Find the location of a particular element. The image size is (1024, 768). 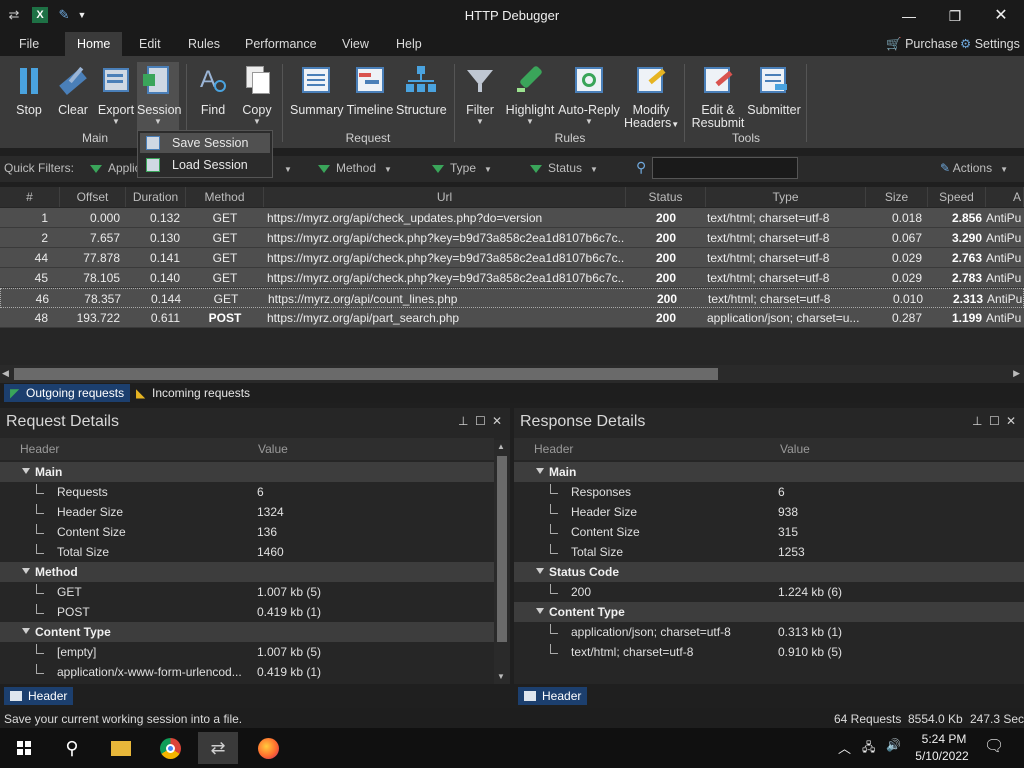

col-url: Url is located at coordinates (445, 197).